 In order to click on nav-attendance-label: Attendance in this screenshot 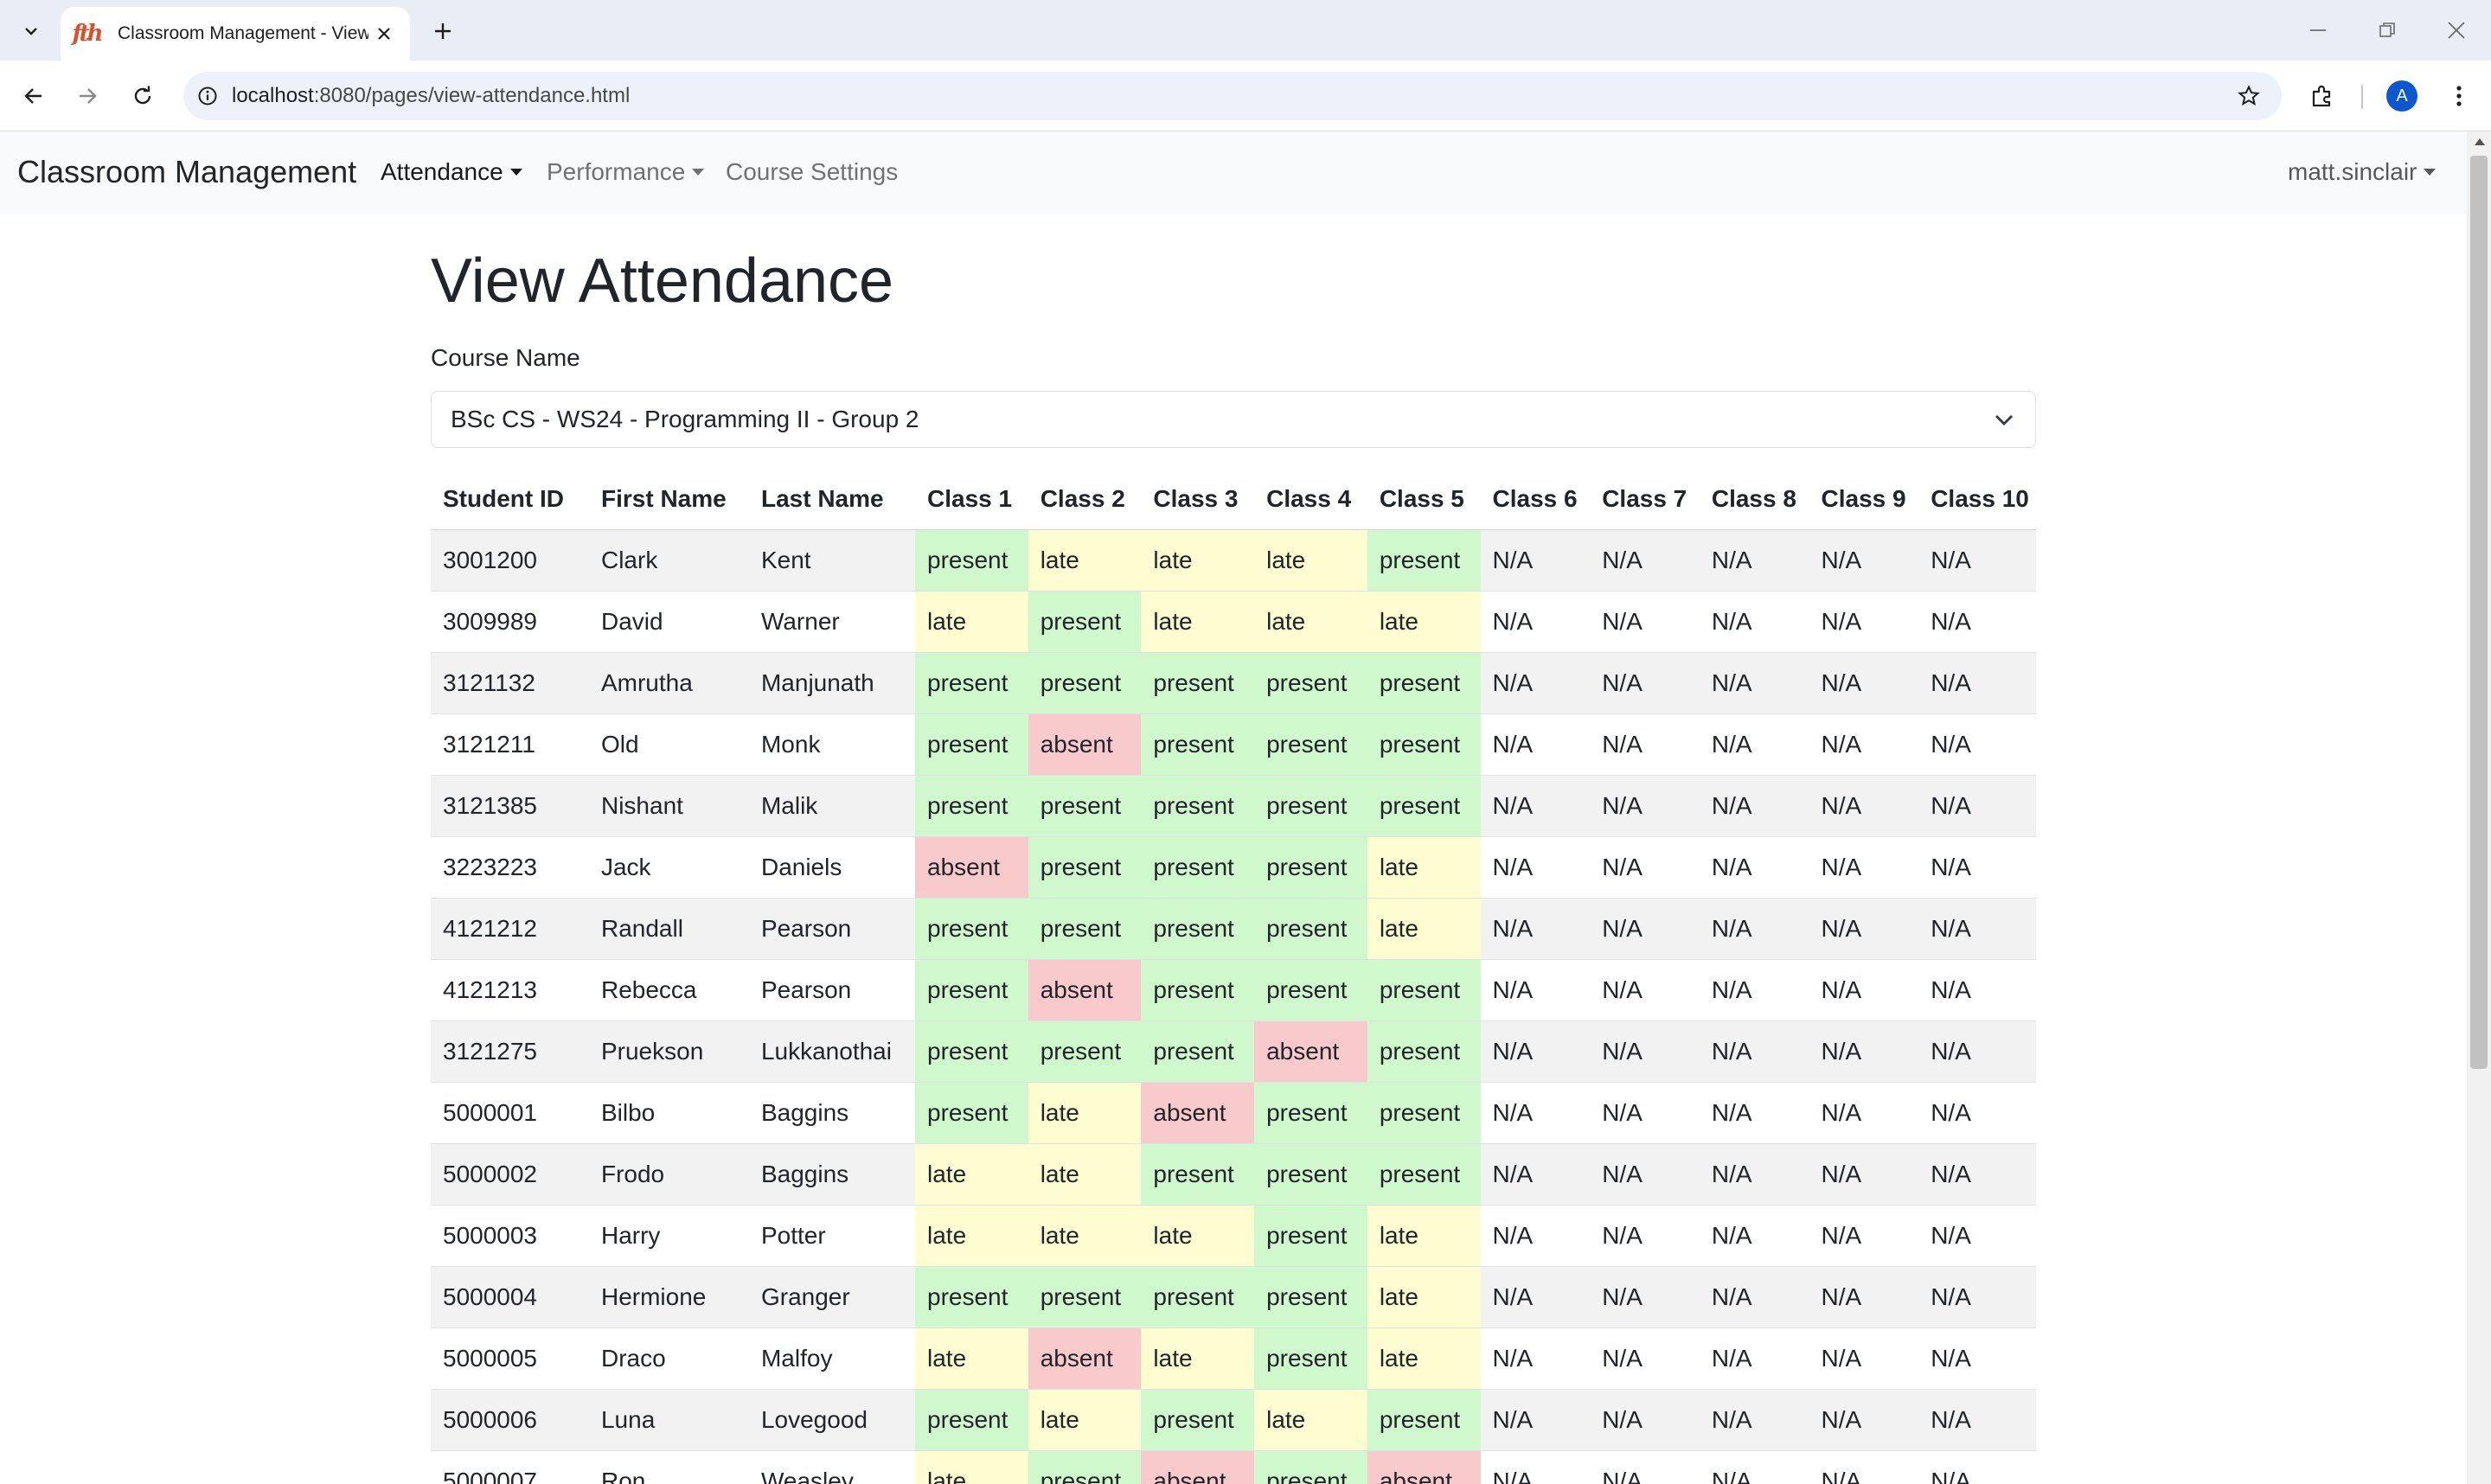, I will do `click(442, 172)`.